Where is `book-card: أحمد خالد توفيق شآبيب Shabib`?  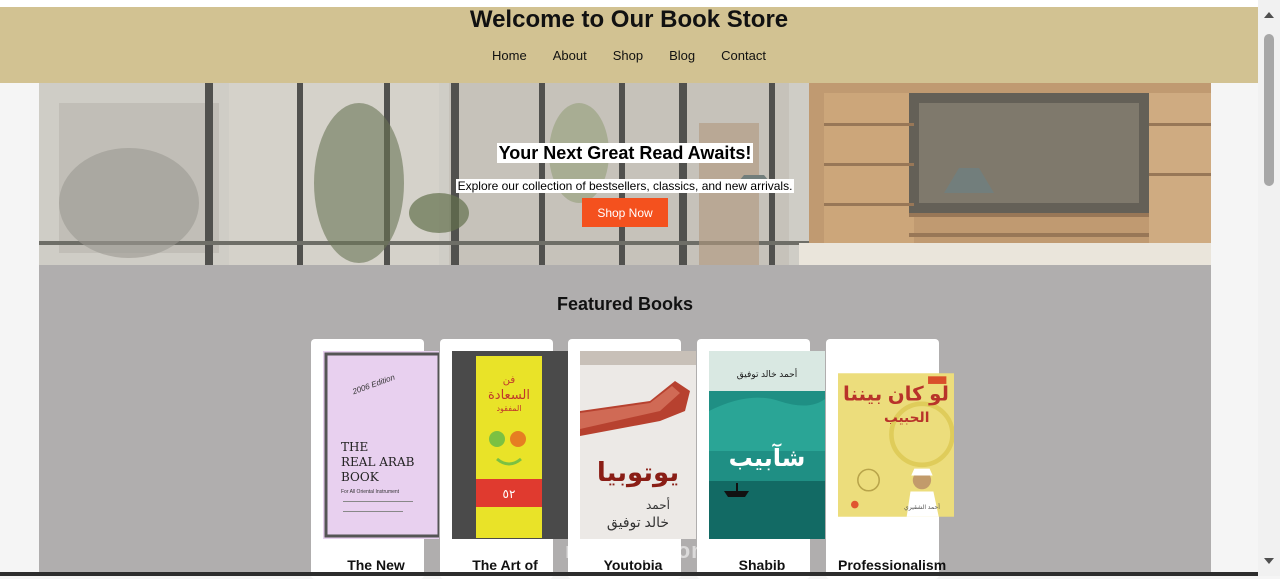 book-card: أحمد خالد توفيق شآبيب Shabib is located at coordinates (761, 459).